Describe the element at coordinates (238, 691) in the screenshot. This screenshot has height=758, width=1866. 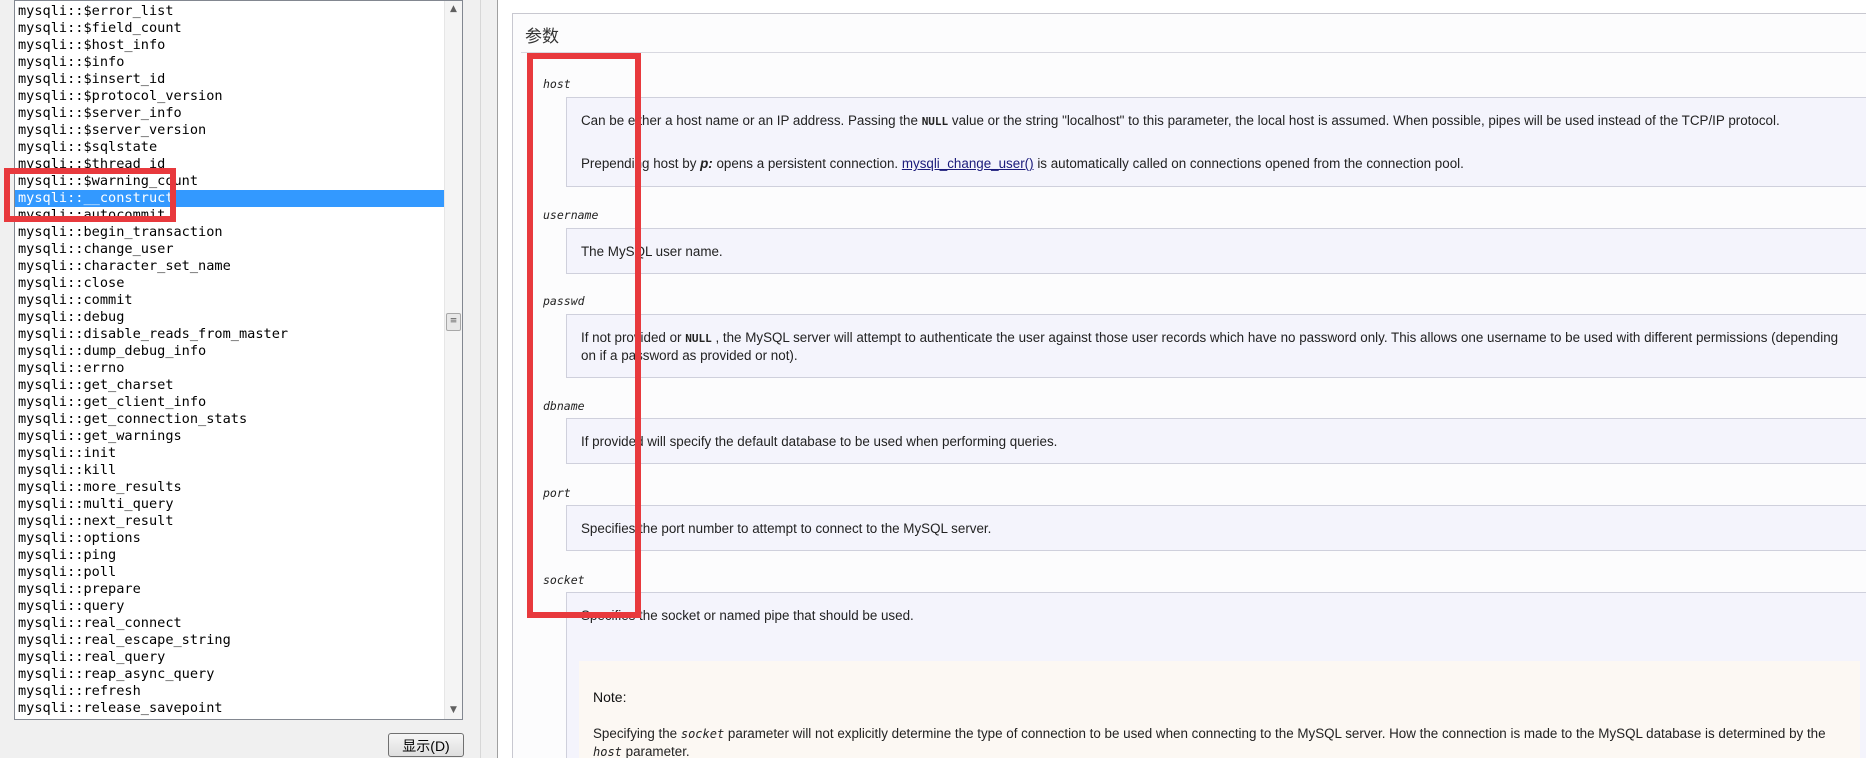
I see `index-item: mysqli::refresh` at that location.